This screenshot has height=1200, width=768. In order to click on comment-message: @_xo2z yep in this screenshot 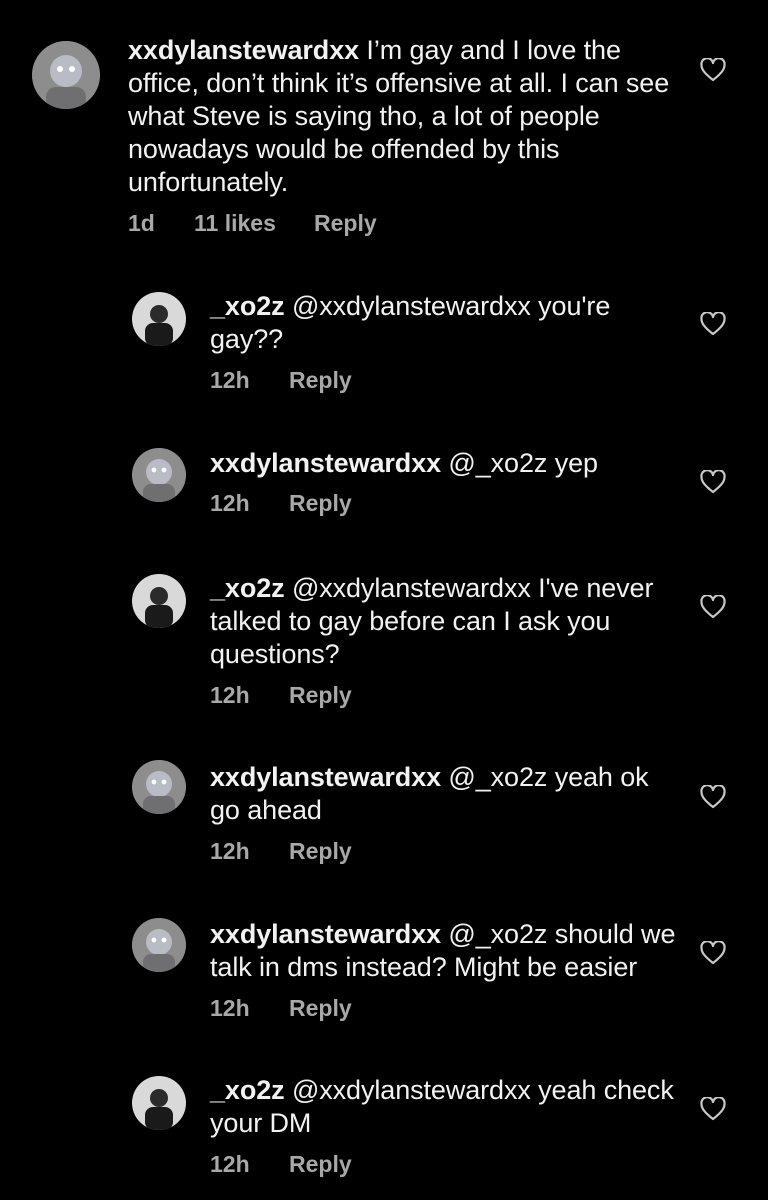, I will do `click(519, 463)`.